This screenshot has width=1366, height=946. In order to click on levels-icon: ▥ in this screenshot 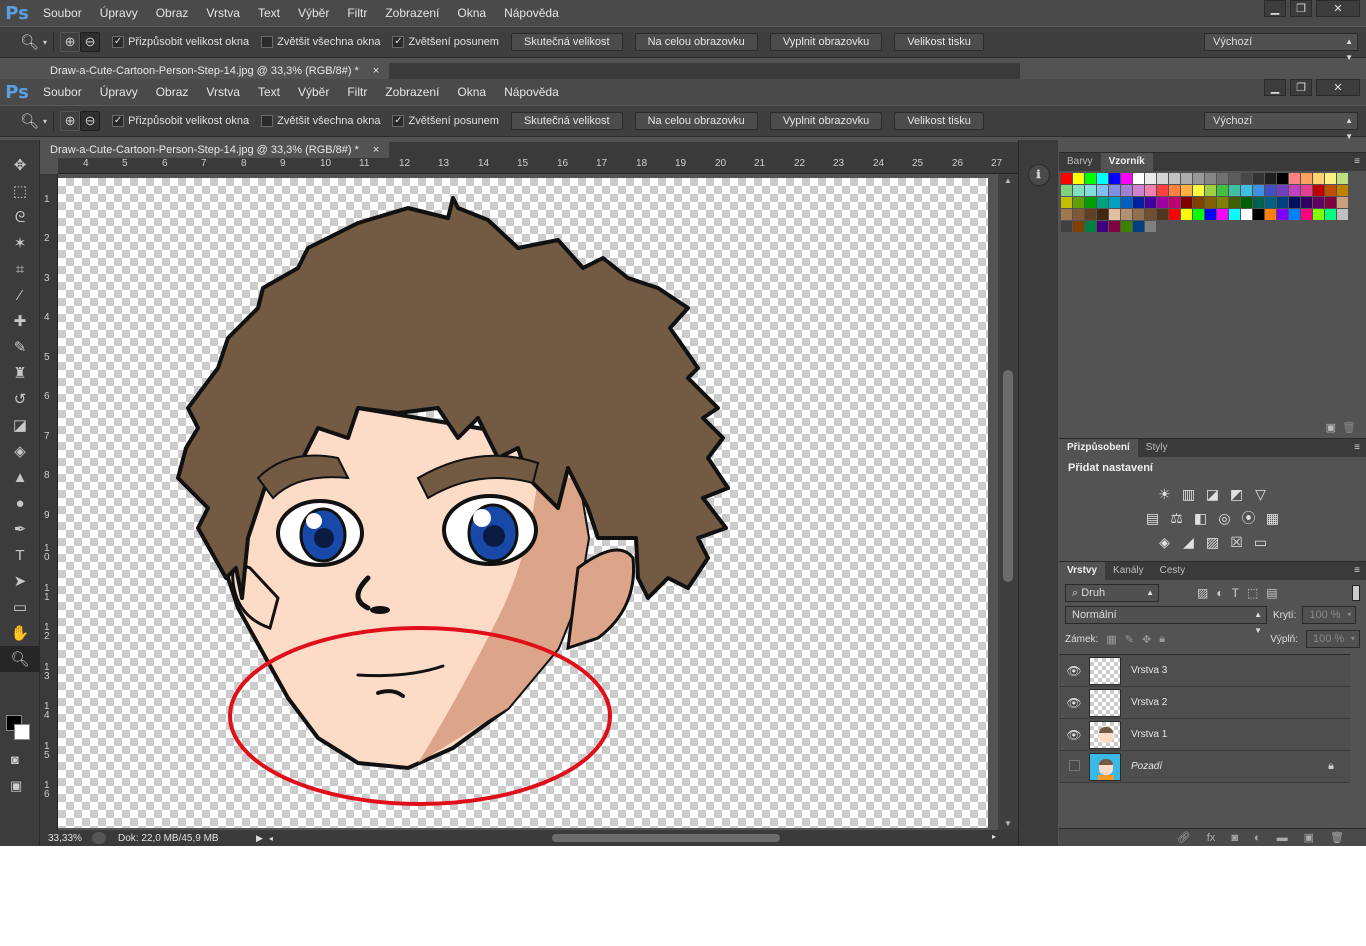, I will do `click(1189, 494)`.